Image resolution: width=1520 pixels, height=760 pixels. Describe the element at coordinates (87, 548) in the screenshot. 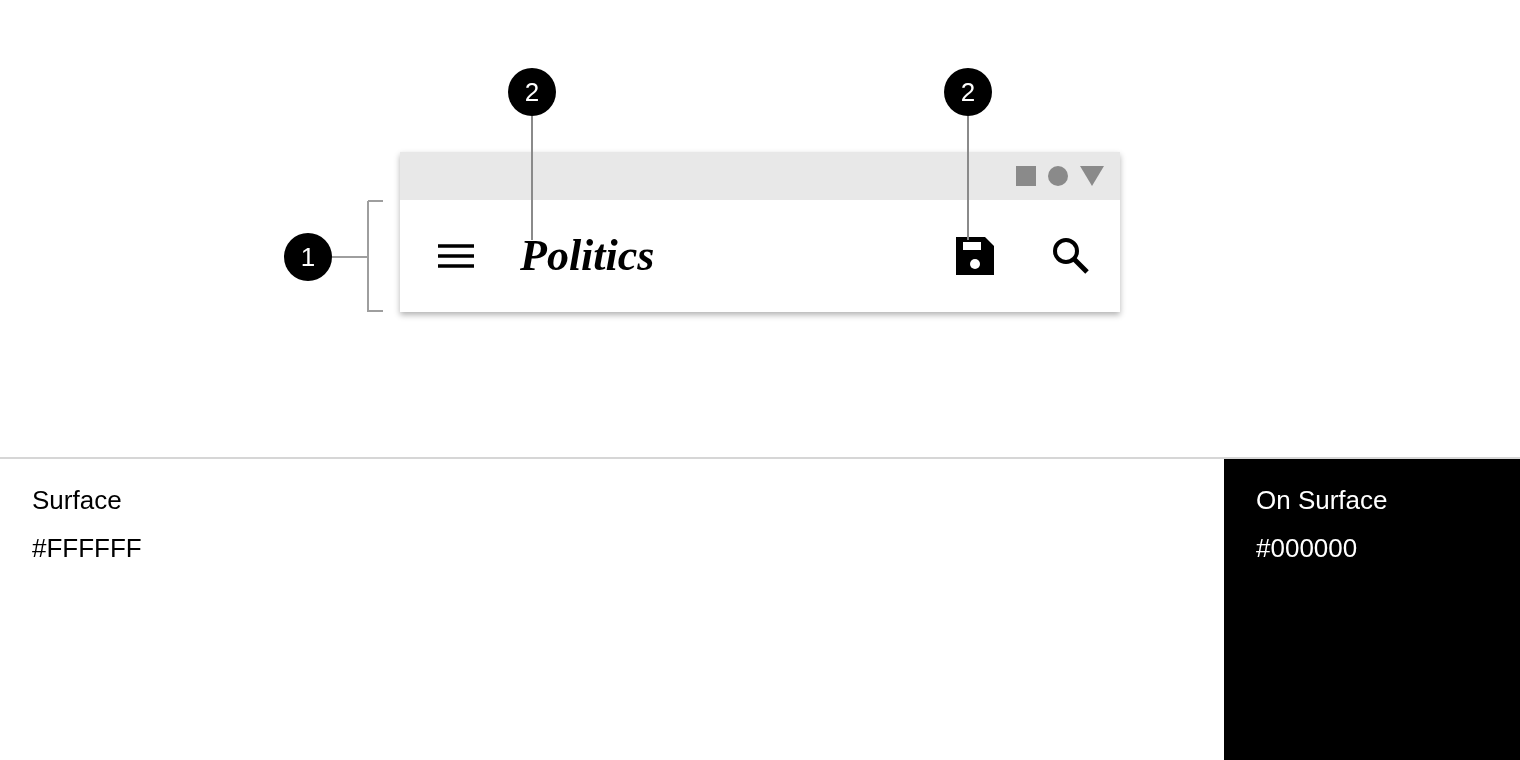

I see `swatch-hex: #FFFFFF` at that location.